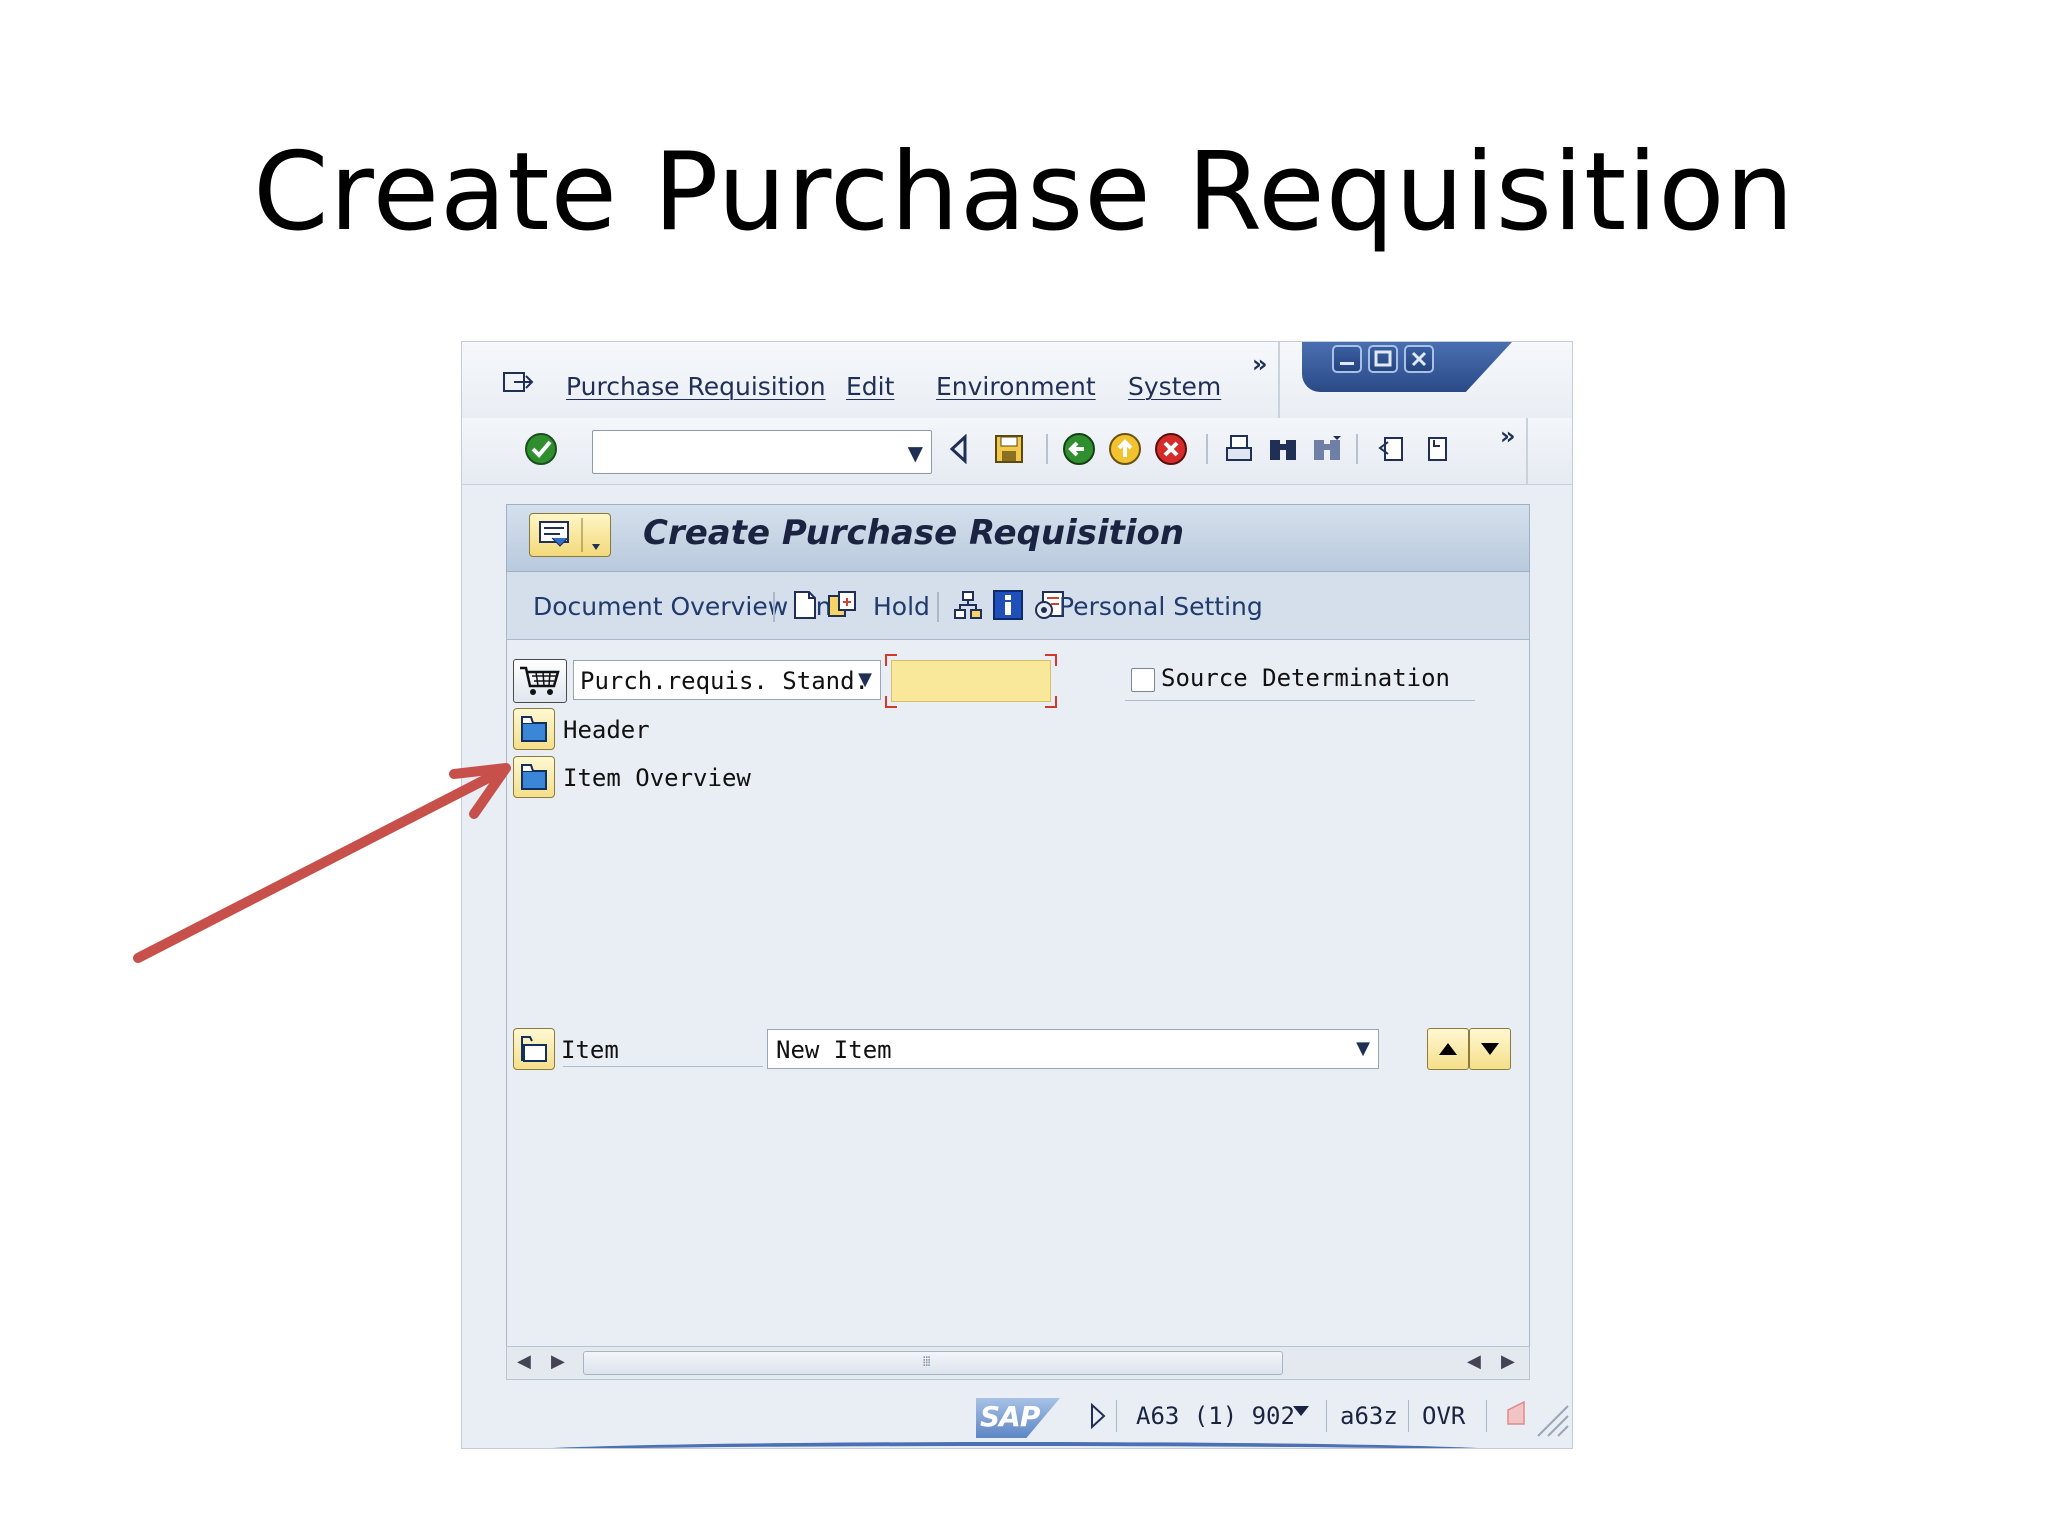 Image resolution: width=2048 pixels, height=1536 pixels. I want to click on info-icon, so click(1008, 605).